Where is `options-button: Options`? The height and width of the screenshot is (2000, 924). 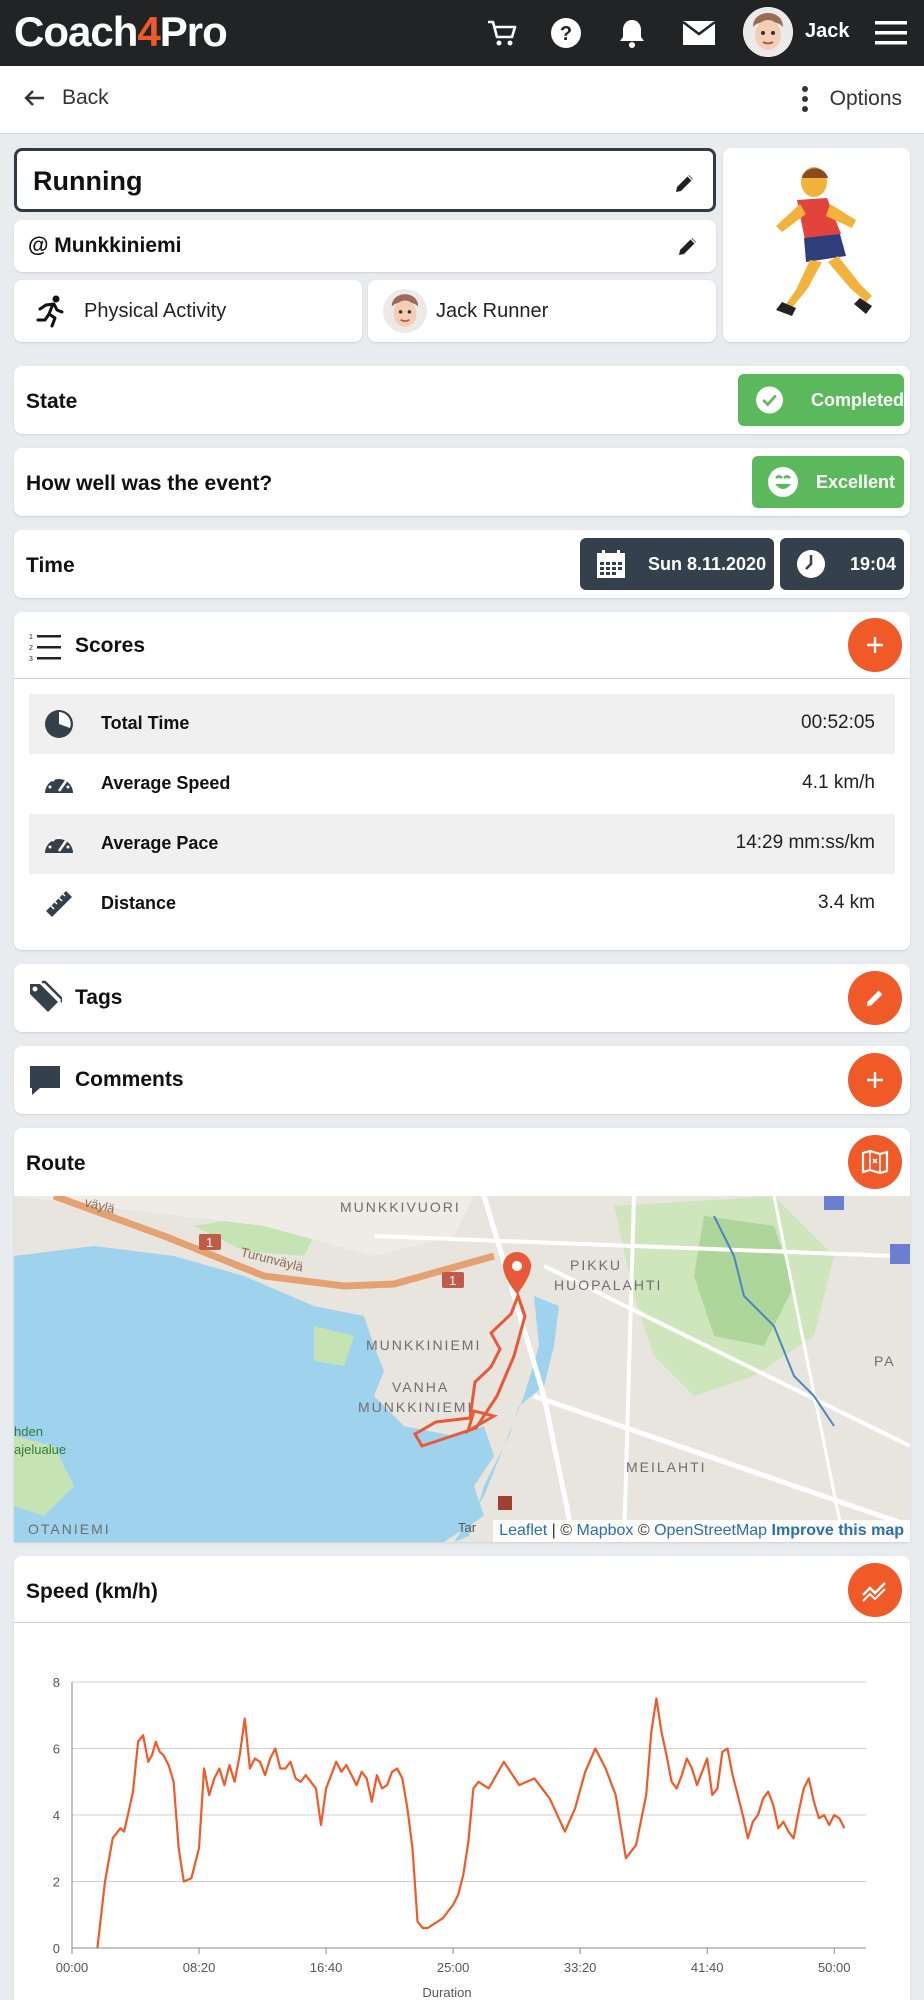
options-button: Options is located at coordinates (851, 99).